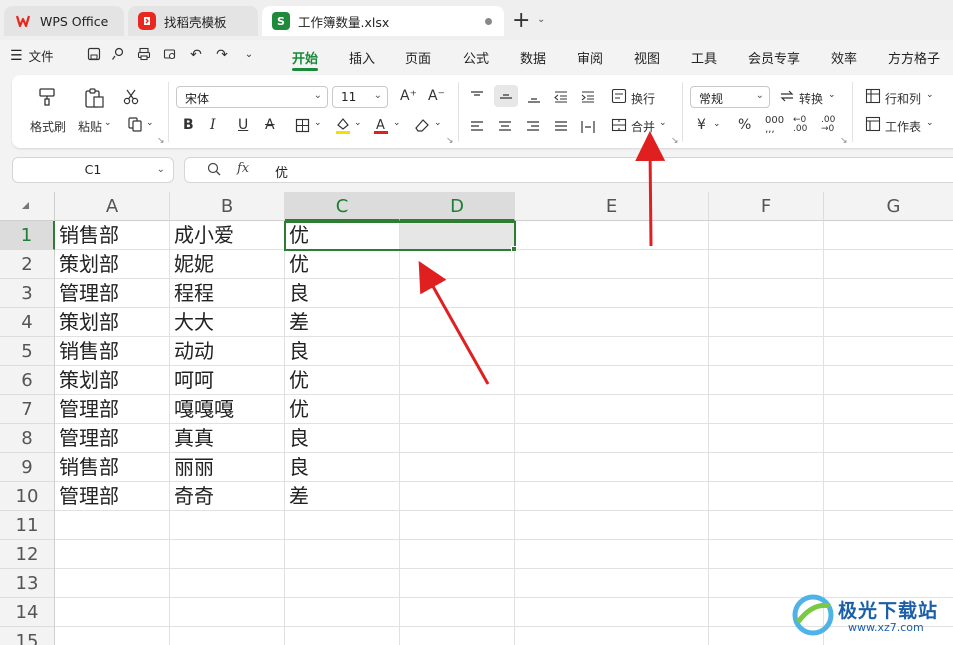 This screenshot has height=645, width=953. What do you see at coordinates (643, 126) in the screenshot?
I see `merge-cells-button: 合并` at bounding box center [643, 126].